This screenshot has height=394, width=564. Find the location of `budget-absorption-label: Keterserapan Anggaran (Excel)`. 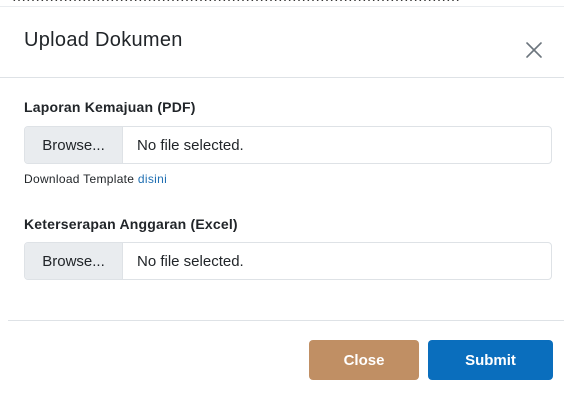

budget-absorption-label: Keterserapan Anggaran (Excel) is located at coordinates (131, 224).